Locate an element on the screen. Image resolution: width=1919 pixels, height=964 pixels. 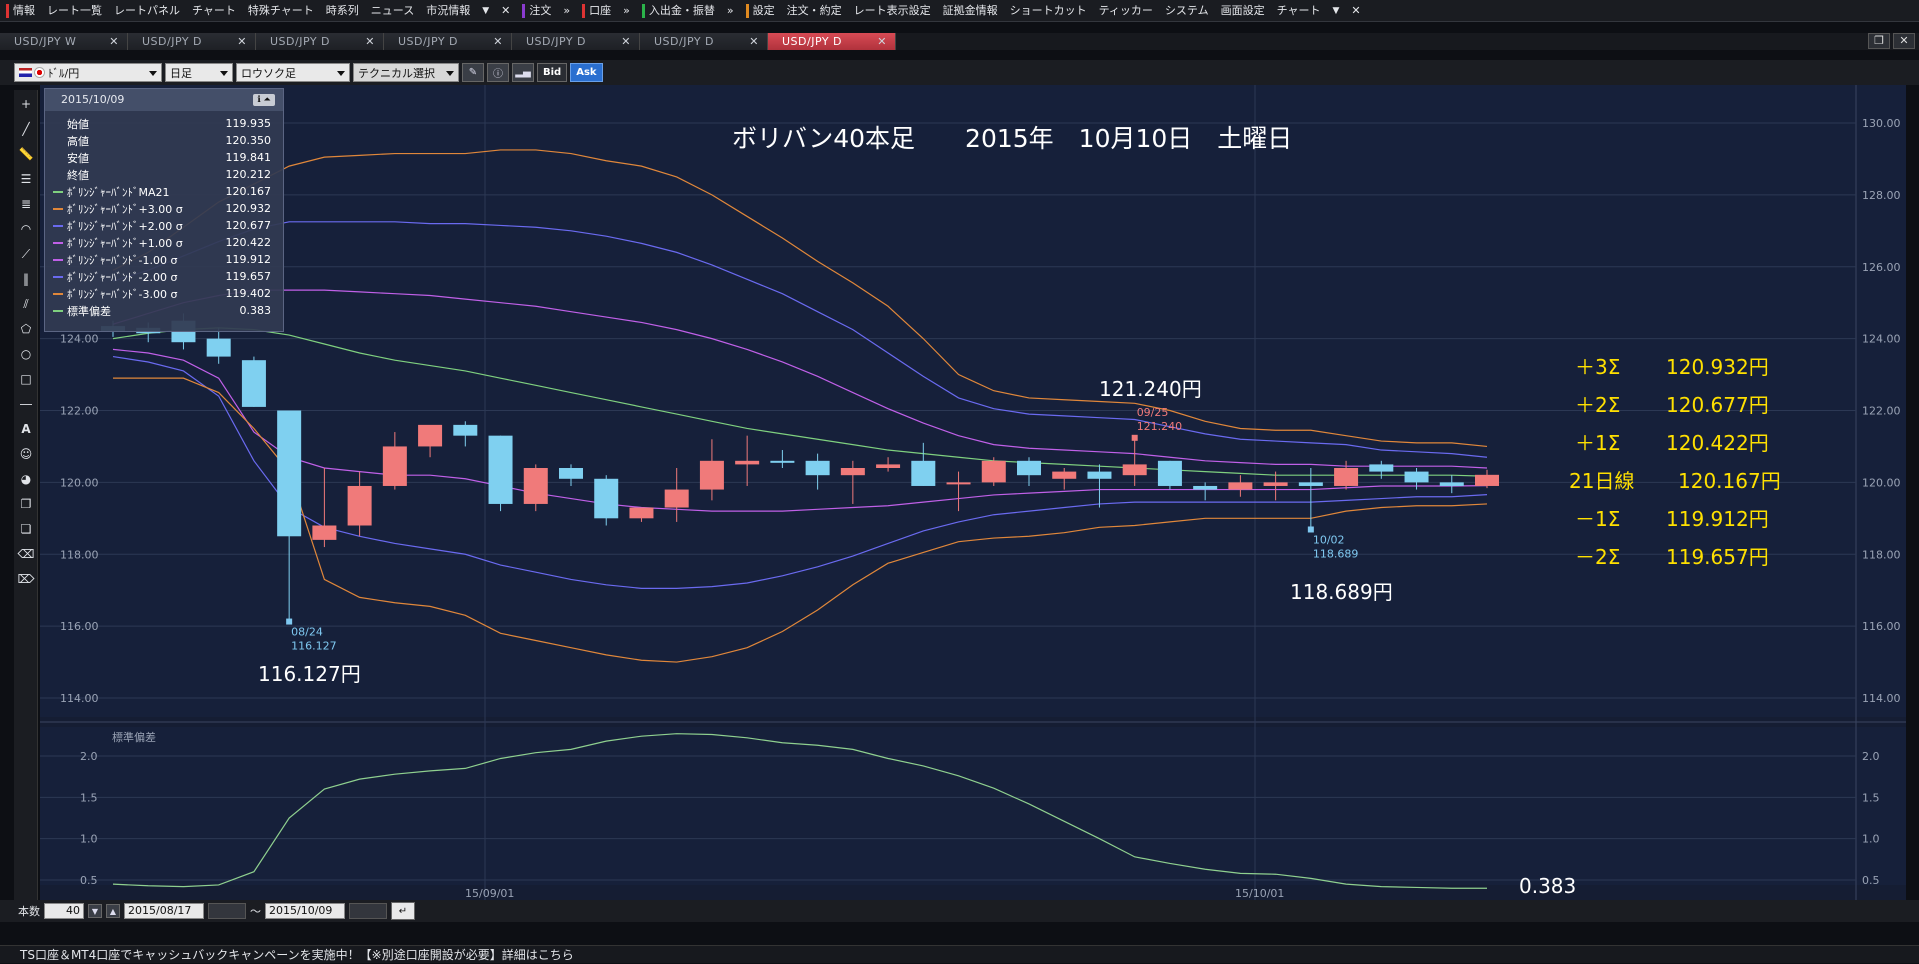
ruler-icon: 📏 is located at coordinates (26, 154).